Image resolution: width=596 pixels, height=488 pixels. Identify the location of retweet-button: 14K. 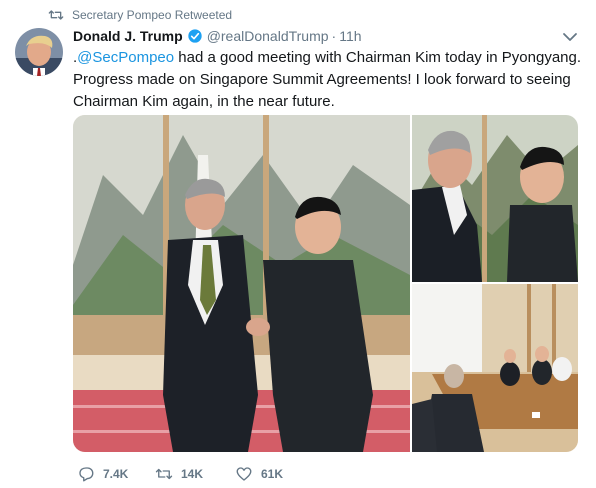
(195, 474).